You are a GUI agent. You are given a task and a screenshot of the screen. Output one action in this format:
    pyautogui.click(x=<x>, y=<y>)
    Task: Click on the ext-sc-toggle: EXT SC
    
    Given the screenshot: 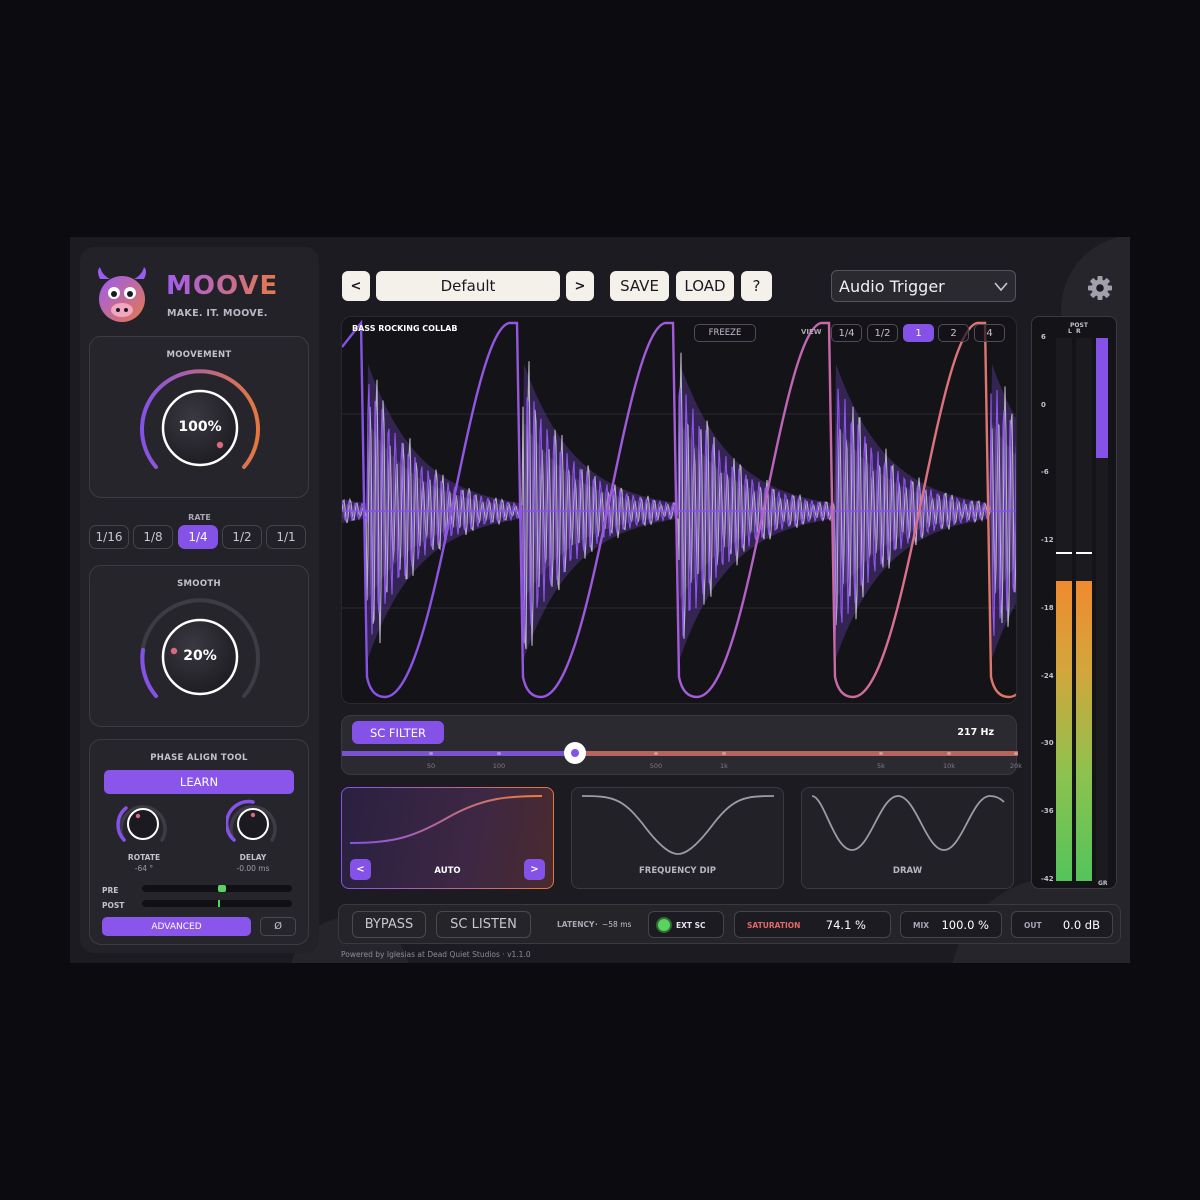 What is the action you would take?
    pyautogui.click(x=686, y=924)
    